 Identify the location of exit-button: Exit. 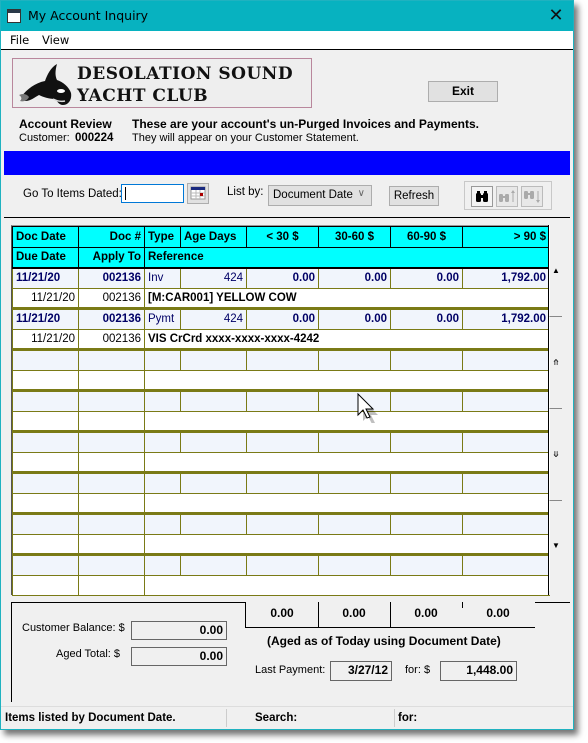
(463, 91).